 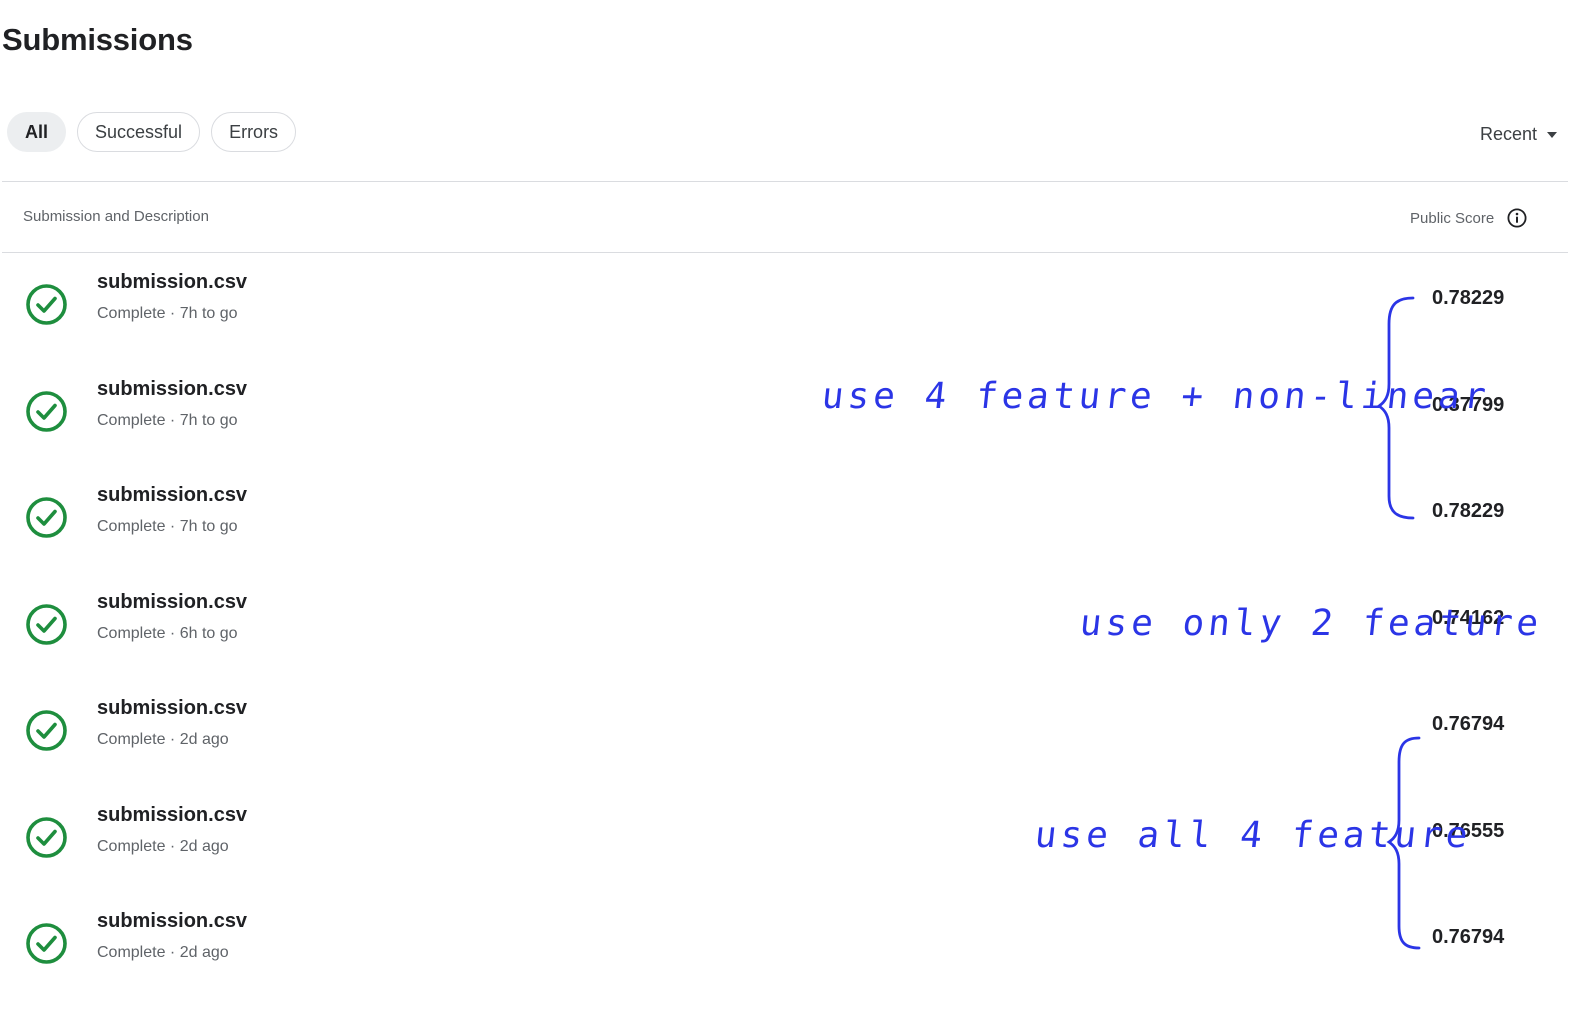 I want to click on sort-dropdown: Recent, so click(x=1519, y=134).